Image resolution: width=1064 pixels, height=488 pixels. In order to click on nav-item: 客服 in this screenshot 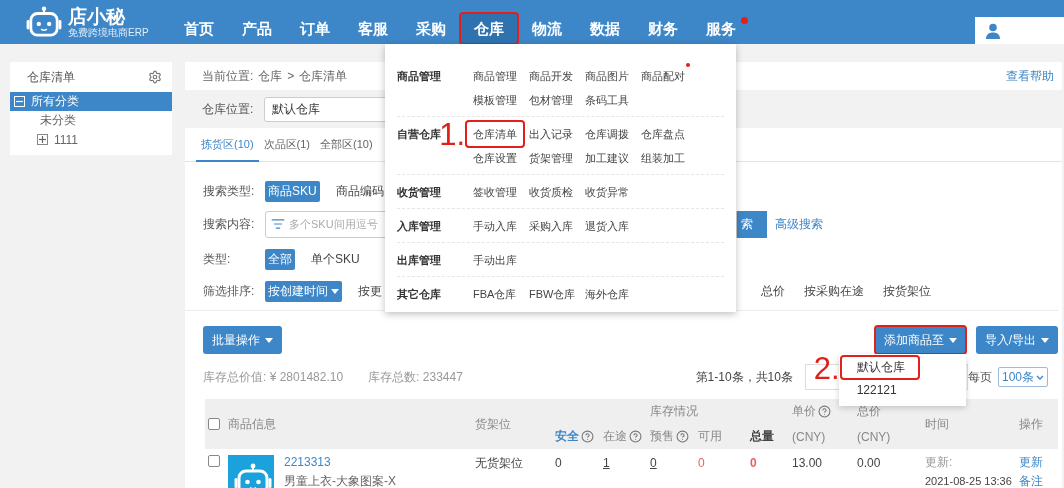, I will do `click(373, 28)`.